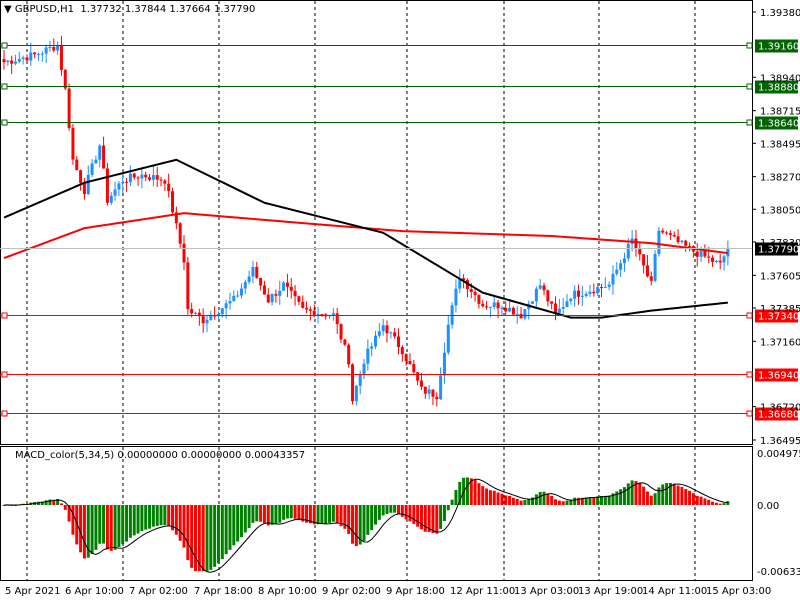 Image resolution: width=800 pixels, height=600 pixels. I want to click on slow-moving-average-line, so click(365, 236).